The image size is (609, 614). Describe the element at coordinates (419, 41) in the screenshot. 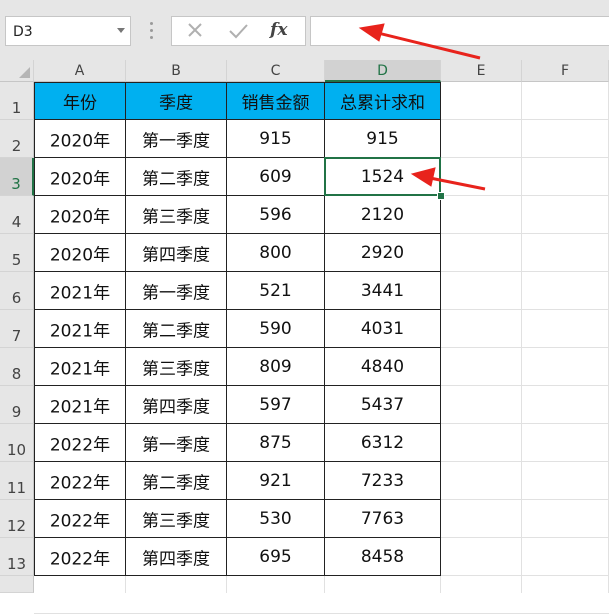

I see `arrow-to-formula-bar` at that location.